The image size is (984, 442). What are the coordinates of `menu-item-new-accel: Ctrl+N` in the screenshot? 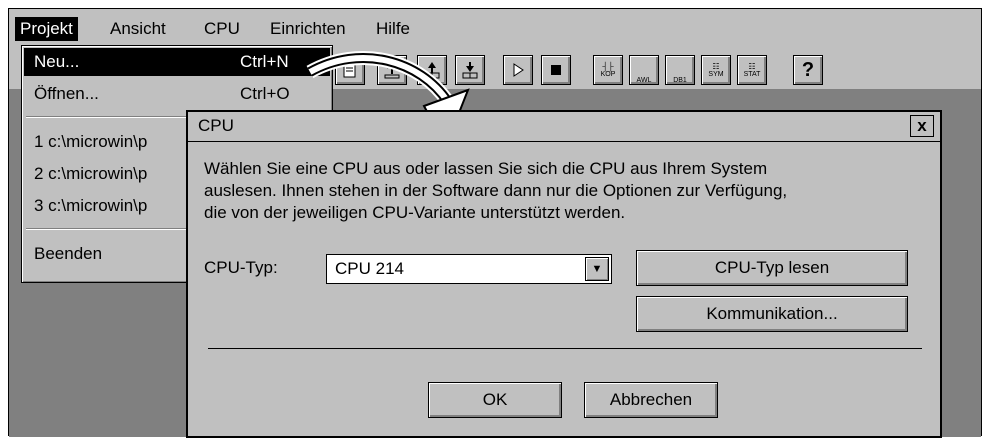 It's located at (264, 61).